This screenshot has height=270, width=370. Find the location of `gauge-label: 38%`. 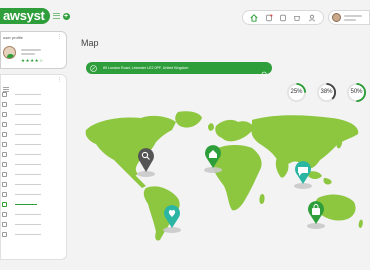

gauge-label: 38% is located at coordinates (326, 92).